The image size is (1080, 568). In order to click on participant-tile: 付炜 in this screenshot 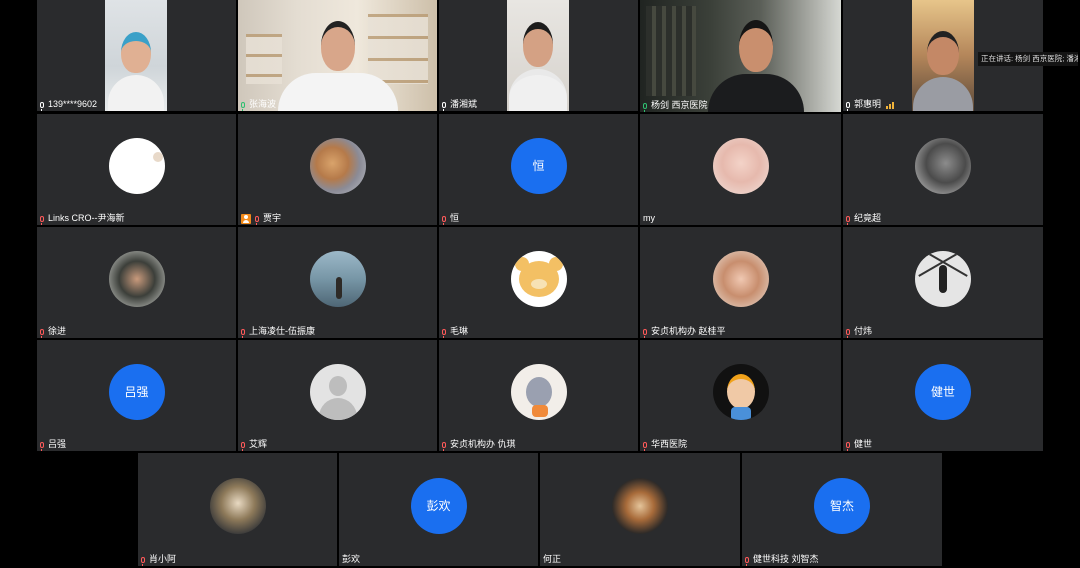, I will do `click(943, 282)`.